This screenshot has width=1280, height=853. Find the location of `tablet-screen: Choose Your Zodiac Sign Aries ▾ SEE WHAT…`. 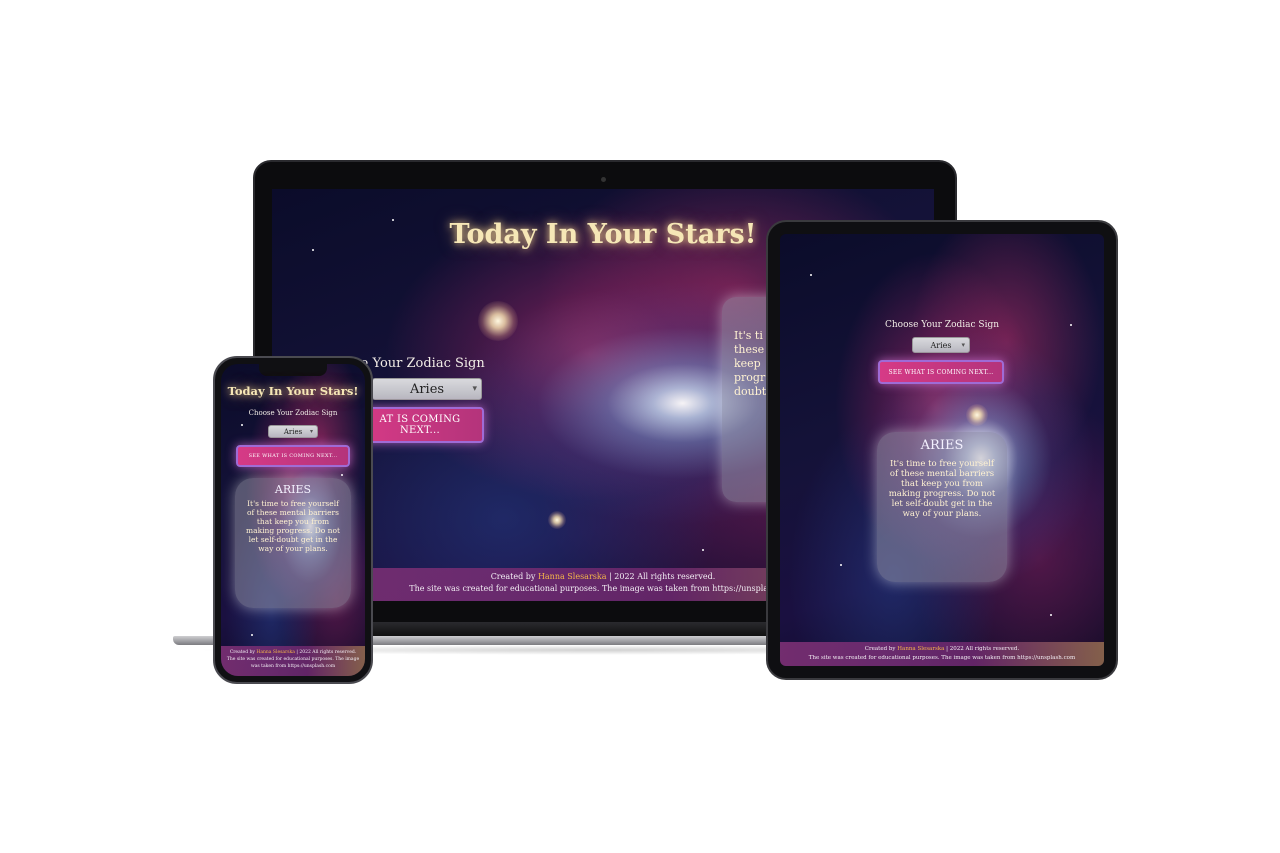

tablet-screen: Choose Your Zodiac Sign Aries ▾ SEE WHAT… is located at coordinates (942, 450).